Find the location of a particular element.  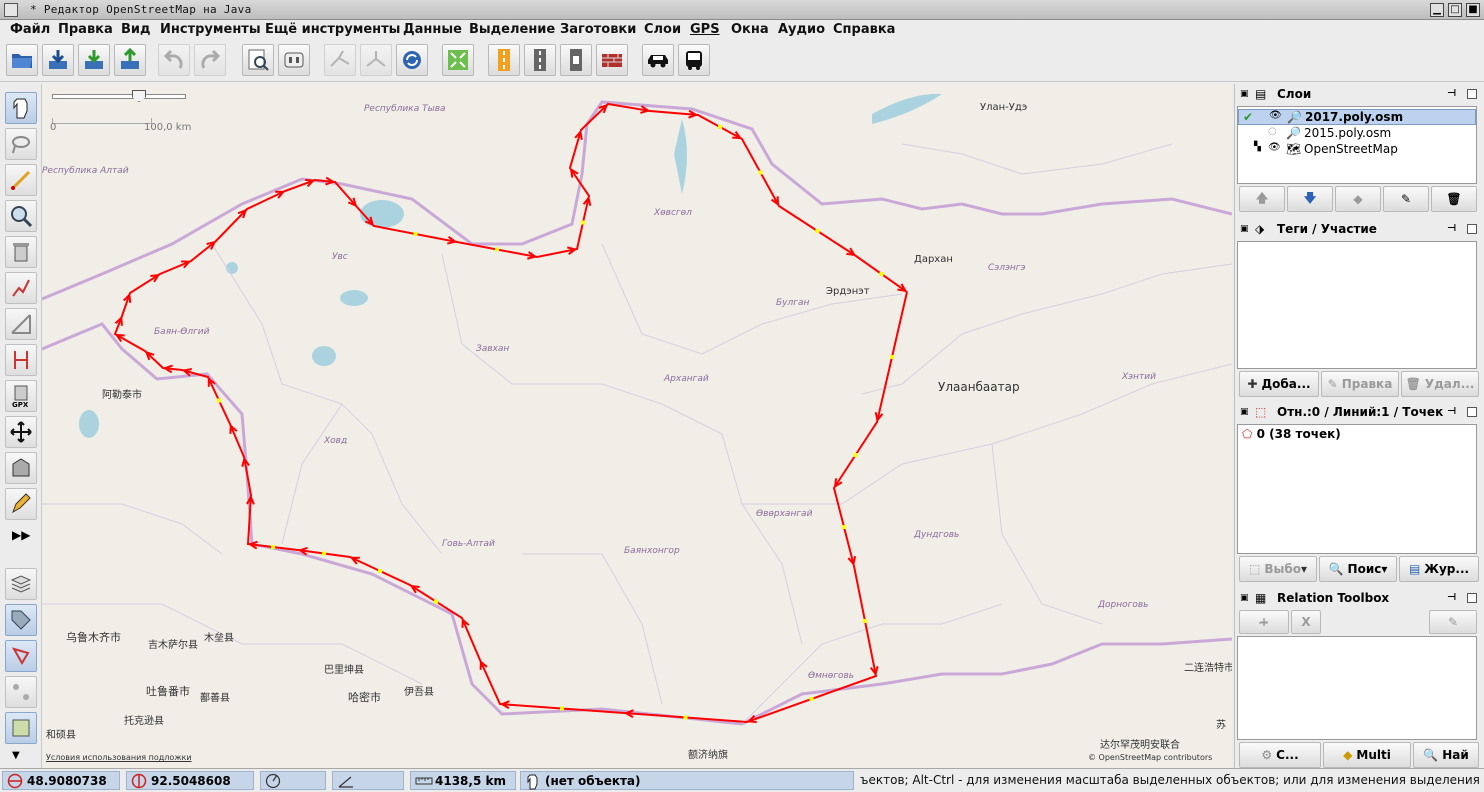

lasso-tool-icon is located at coordinates (21, 144).